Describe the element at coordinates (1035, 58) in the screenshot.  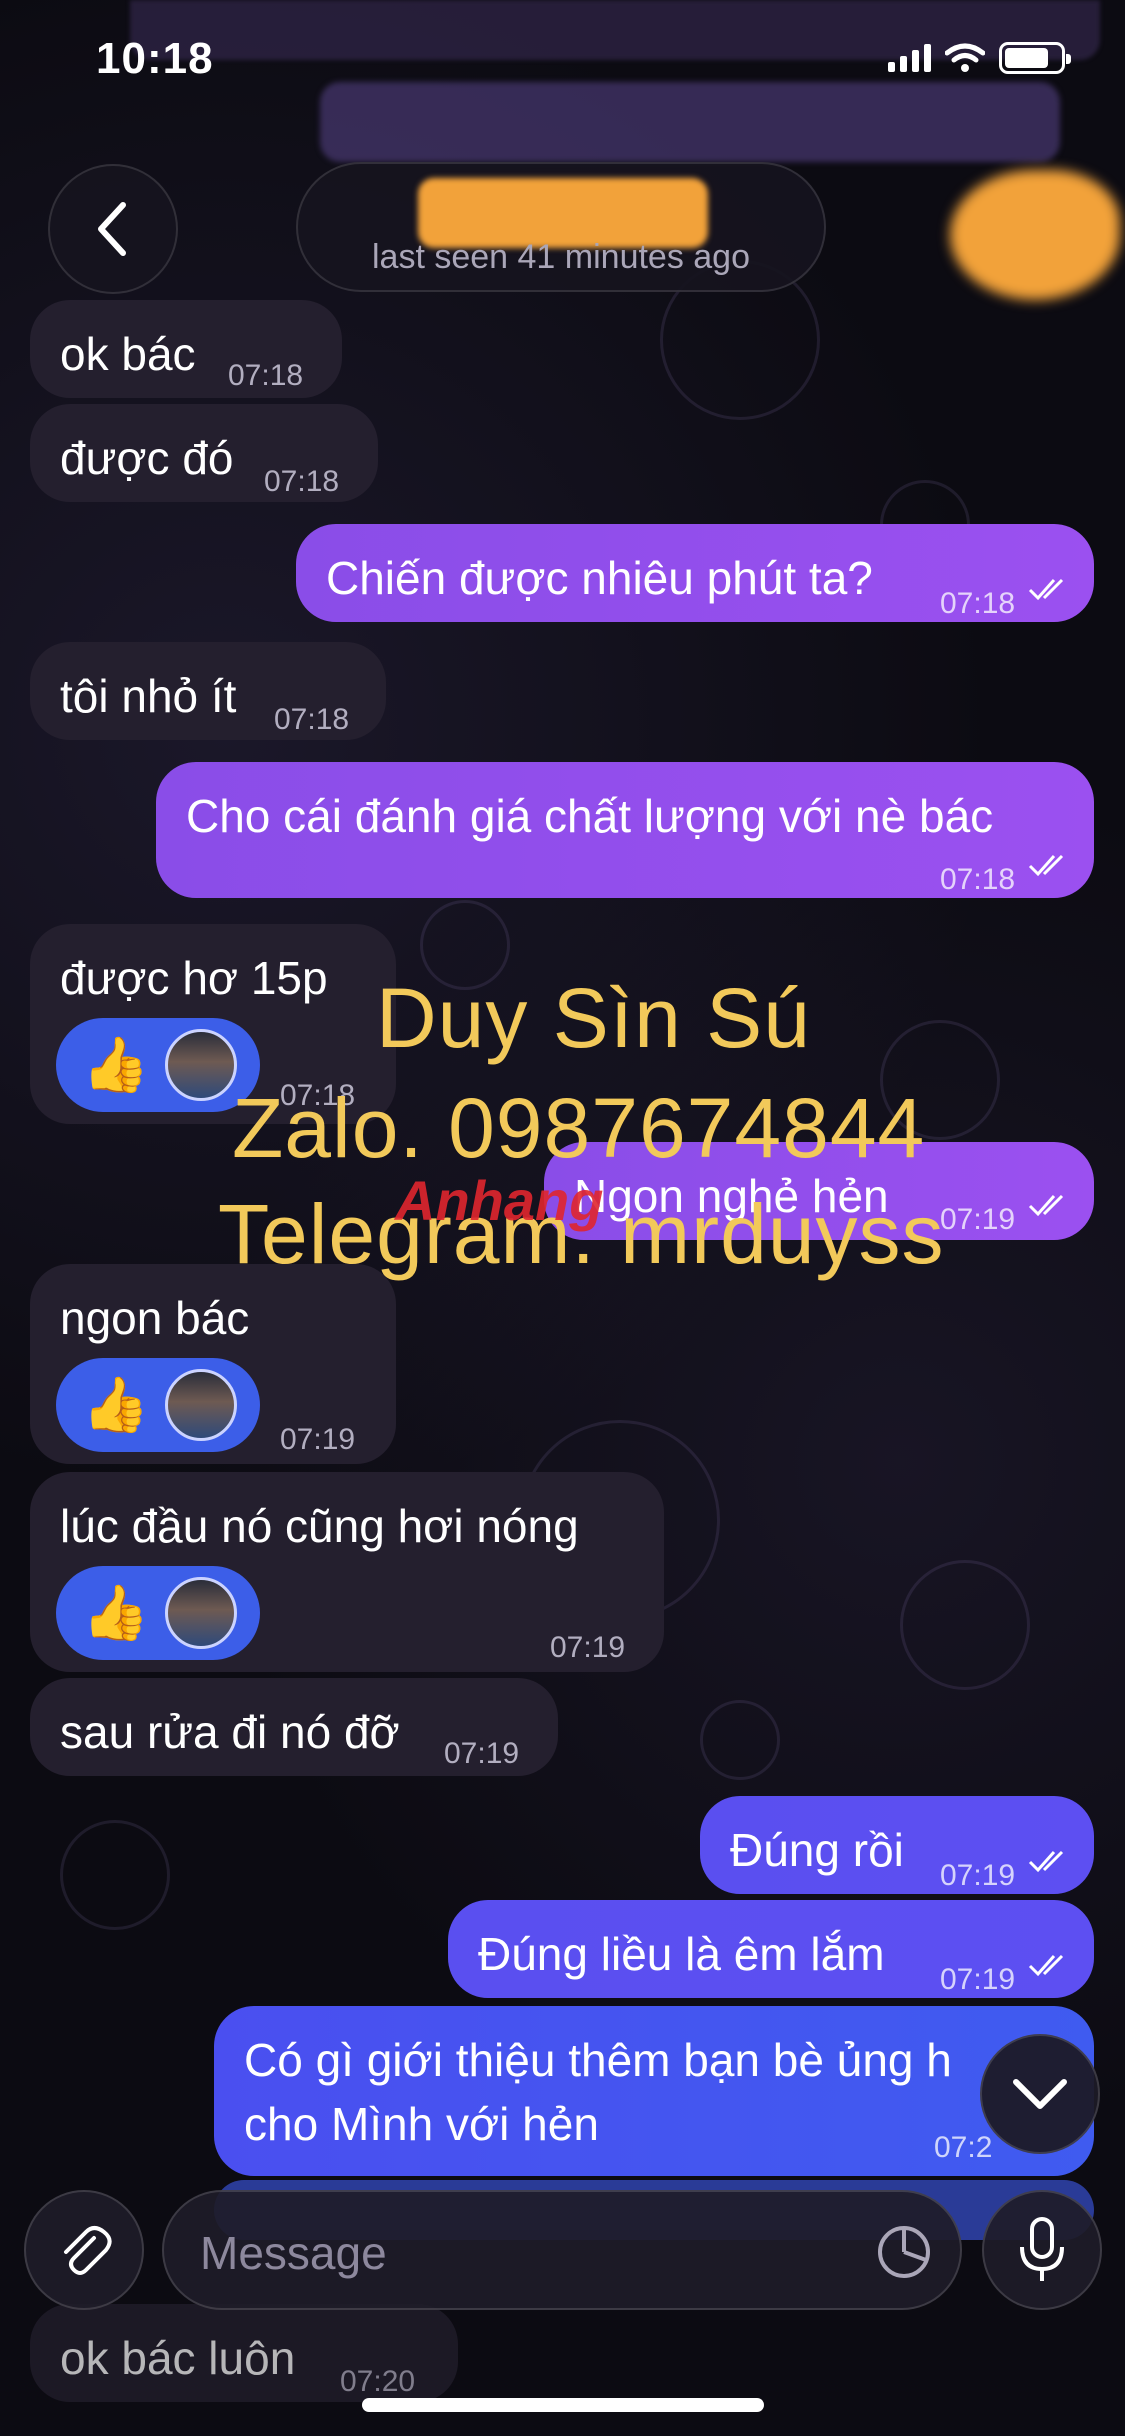
I see `battery-icon` at that location.